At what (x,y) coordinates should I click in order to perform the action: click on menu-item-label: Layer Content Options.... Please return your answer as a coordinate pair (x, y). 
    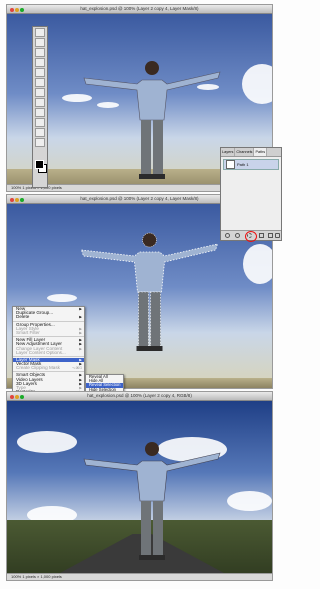
    Looking at the image, I should click on (41, 352).